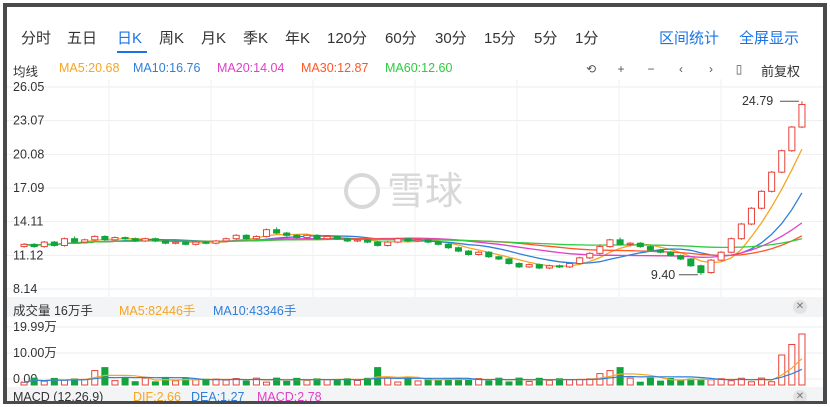 The height and width of the screenshot is (407, 830). What do you see at coordinates (89, 68) in the screenshot?
I see `ma5-value: MA5:20.68` at bounding box center [89, 68].